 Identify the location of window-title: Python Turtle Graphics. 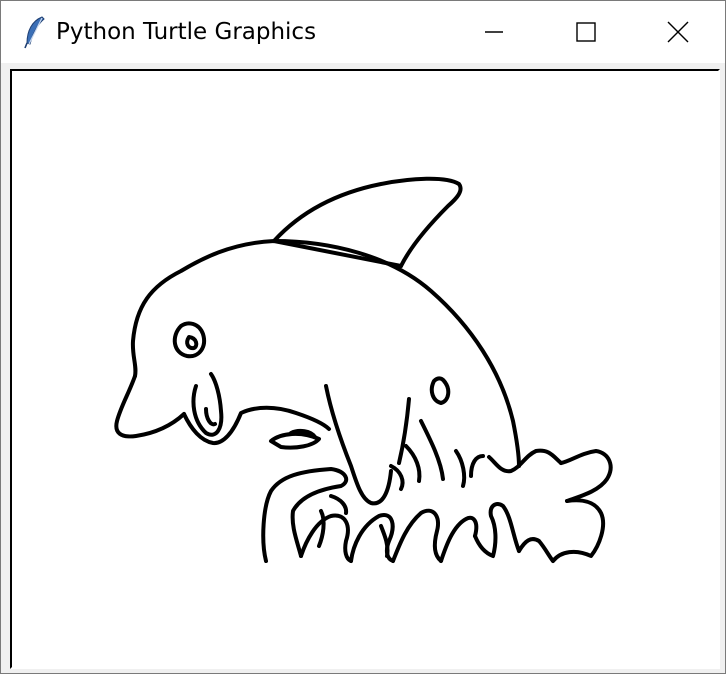
(186, 32).